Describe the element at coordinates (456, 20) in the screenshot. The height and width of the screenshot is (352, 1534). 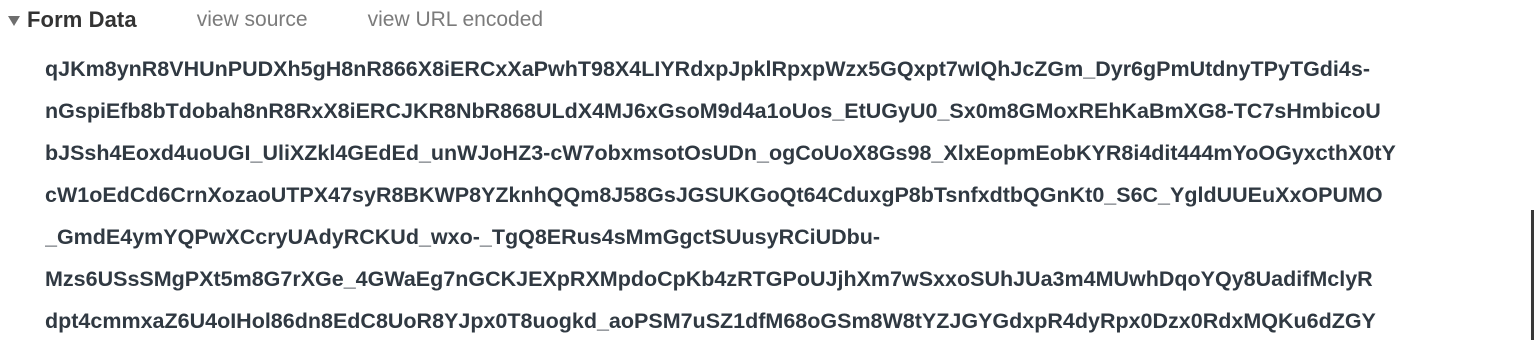
I see `view-url-encoded-link: view URL encoded` at that location.